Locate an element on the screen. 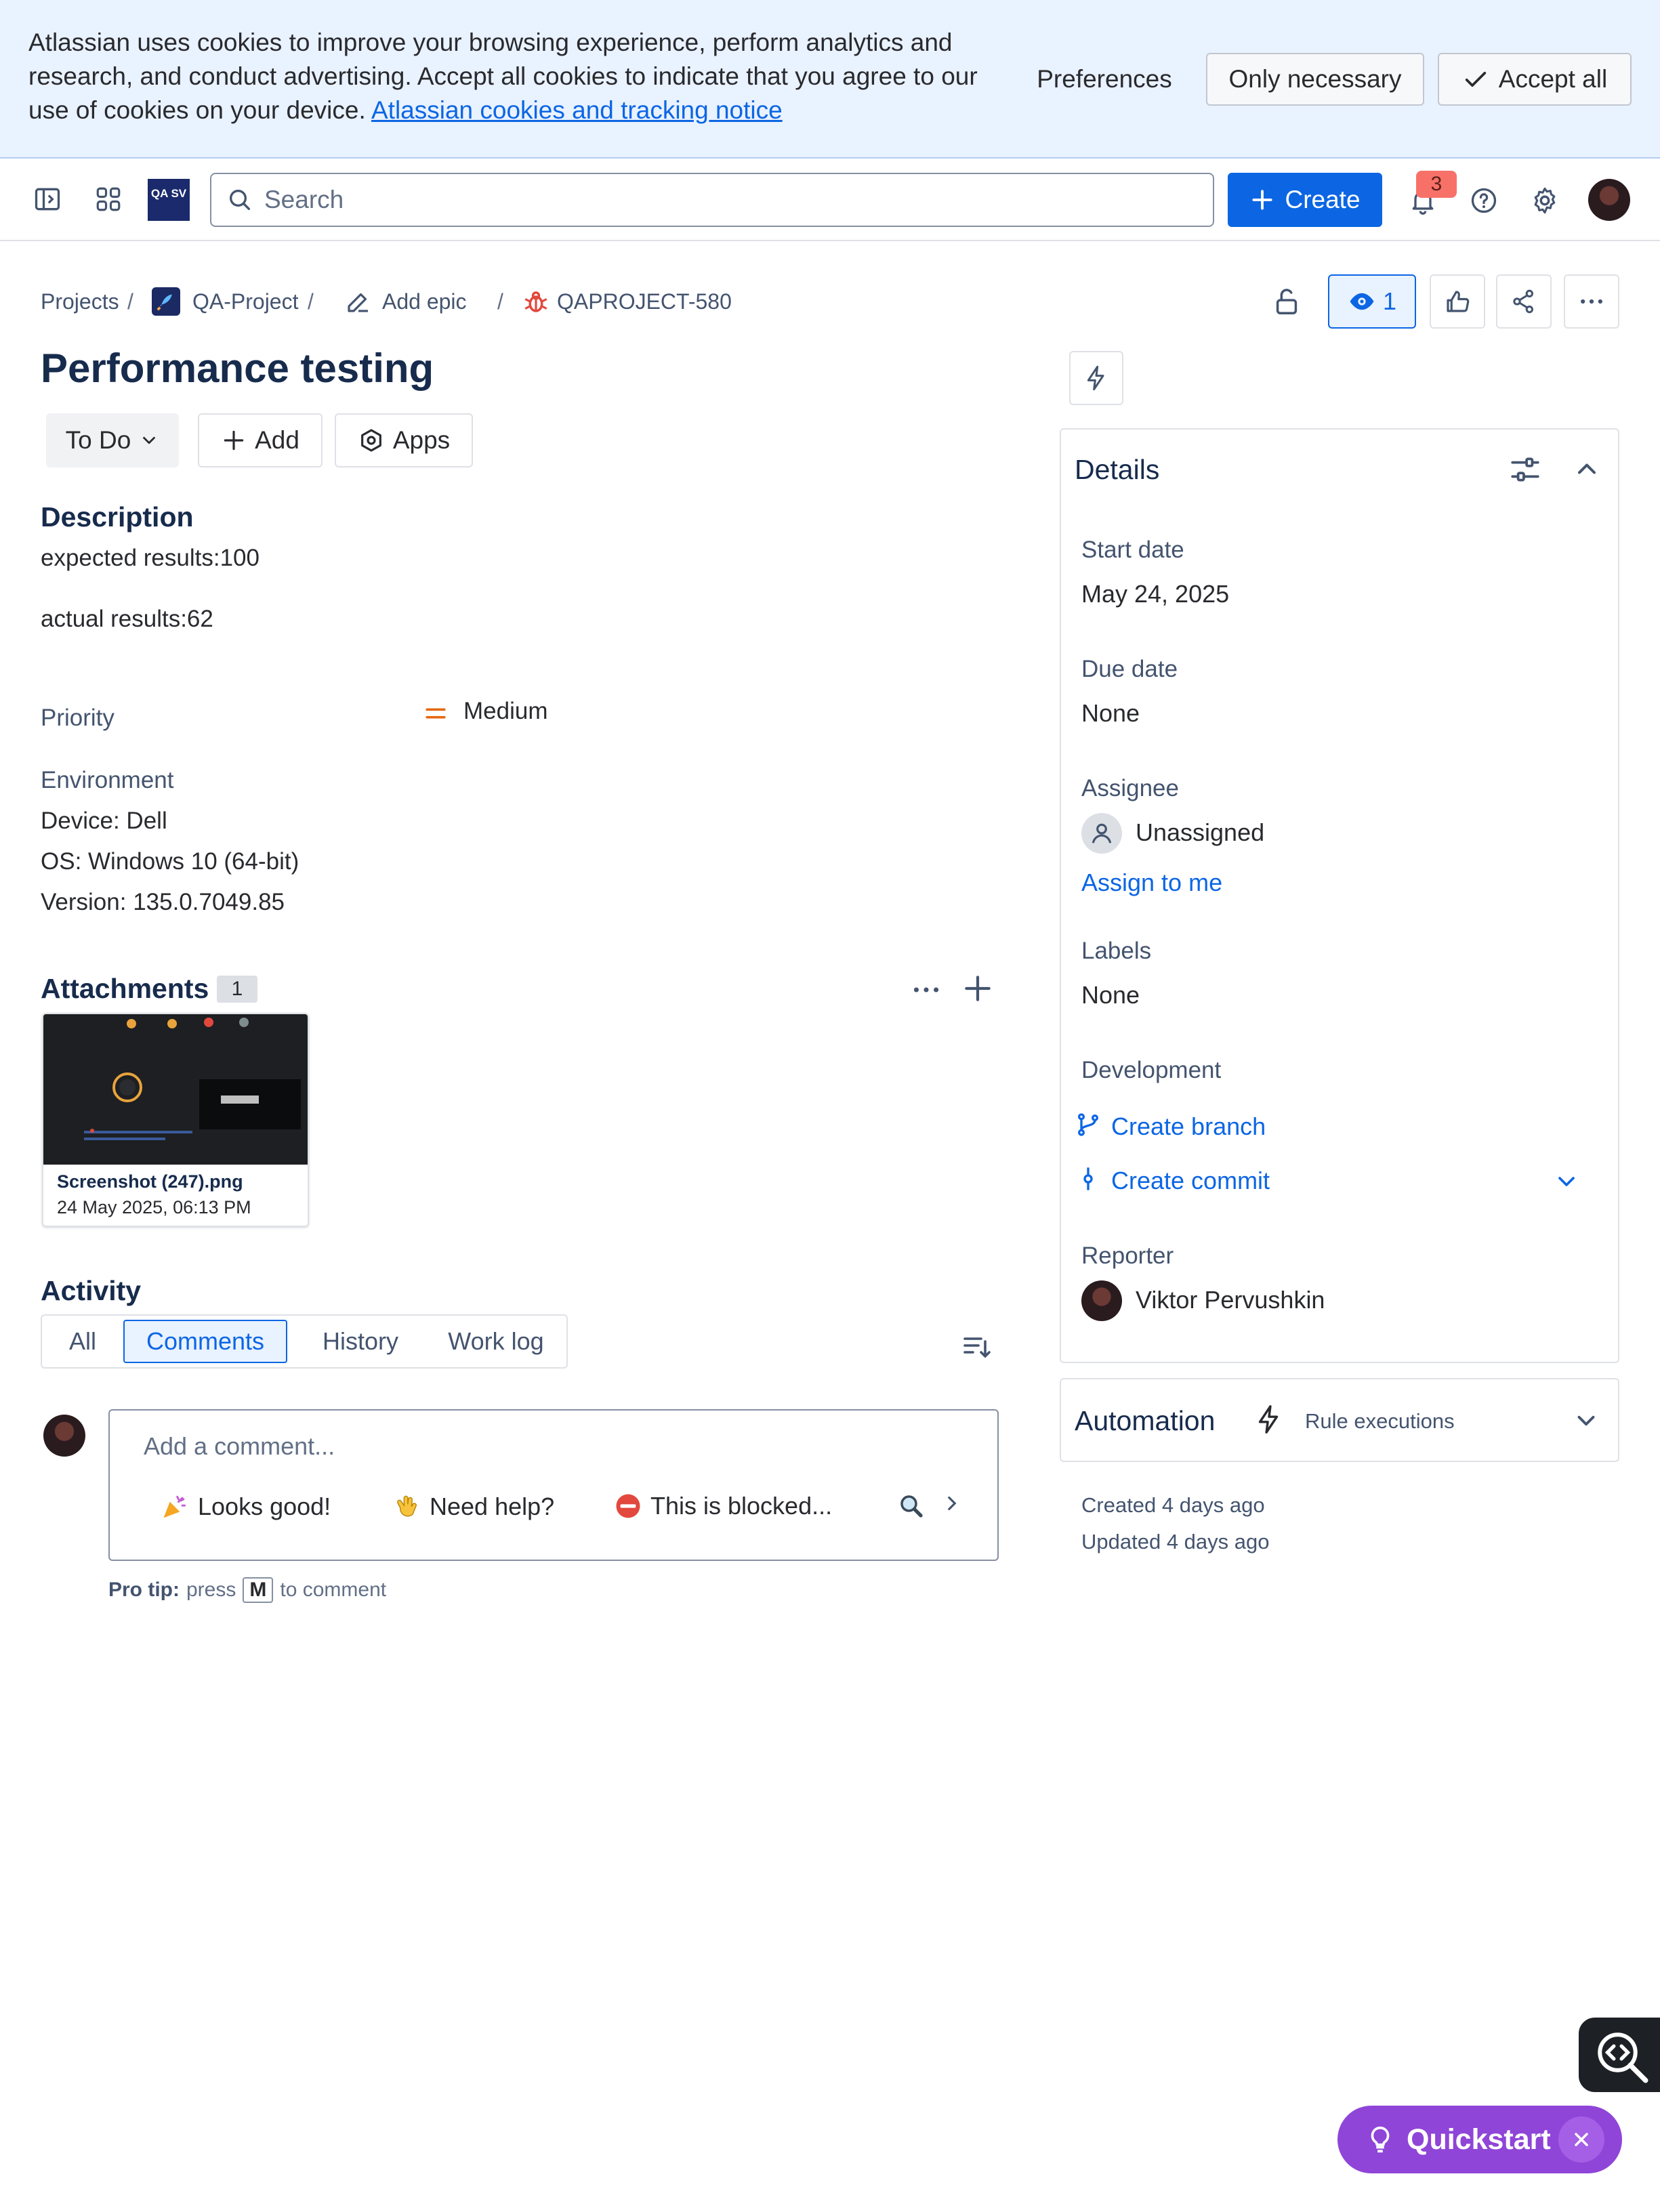  priority-medium-icon is located at coordinates (435, 713).